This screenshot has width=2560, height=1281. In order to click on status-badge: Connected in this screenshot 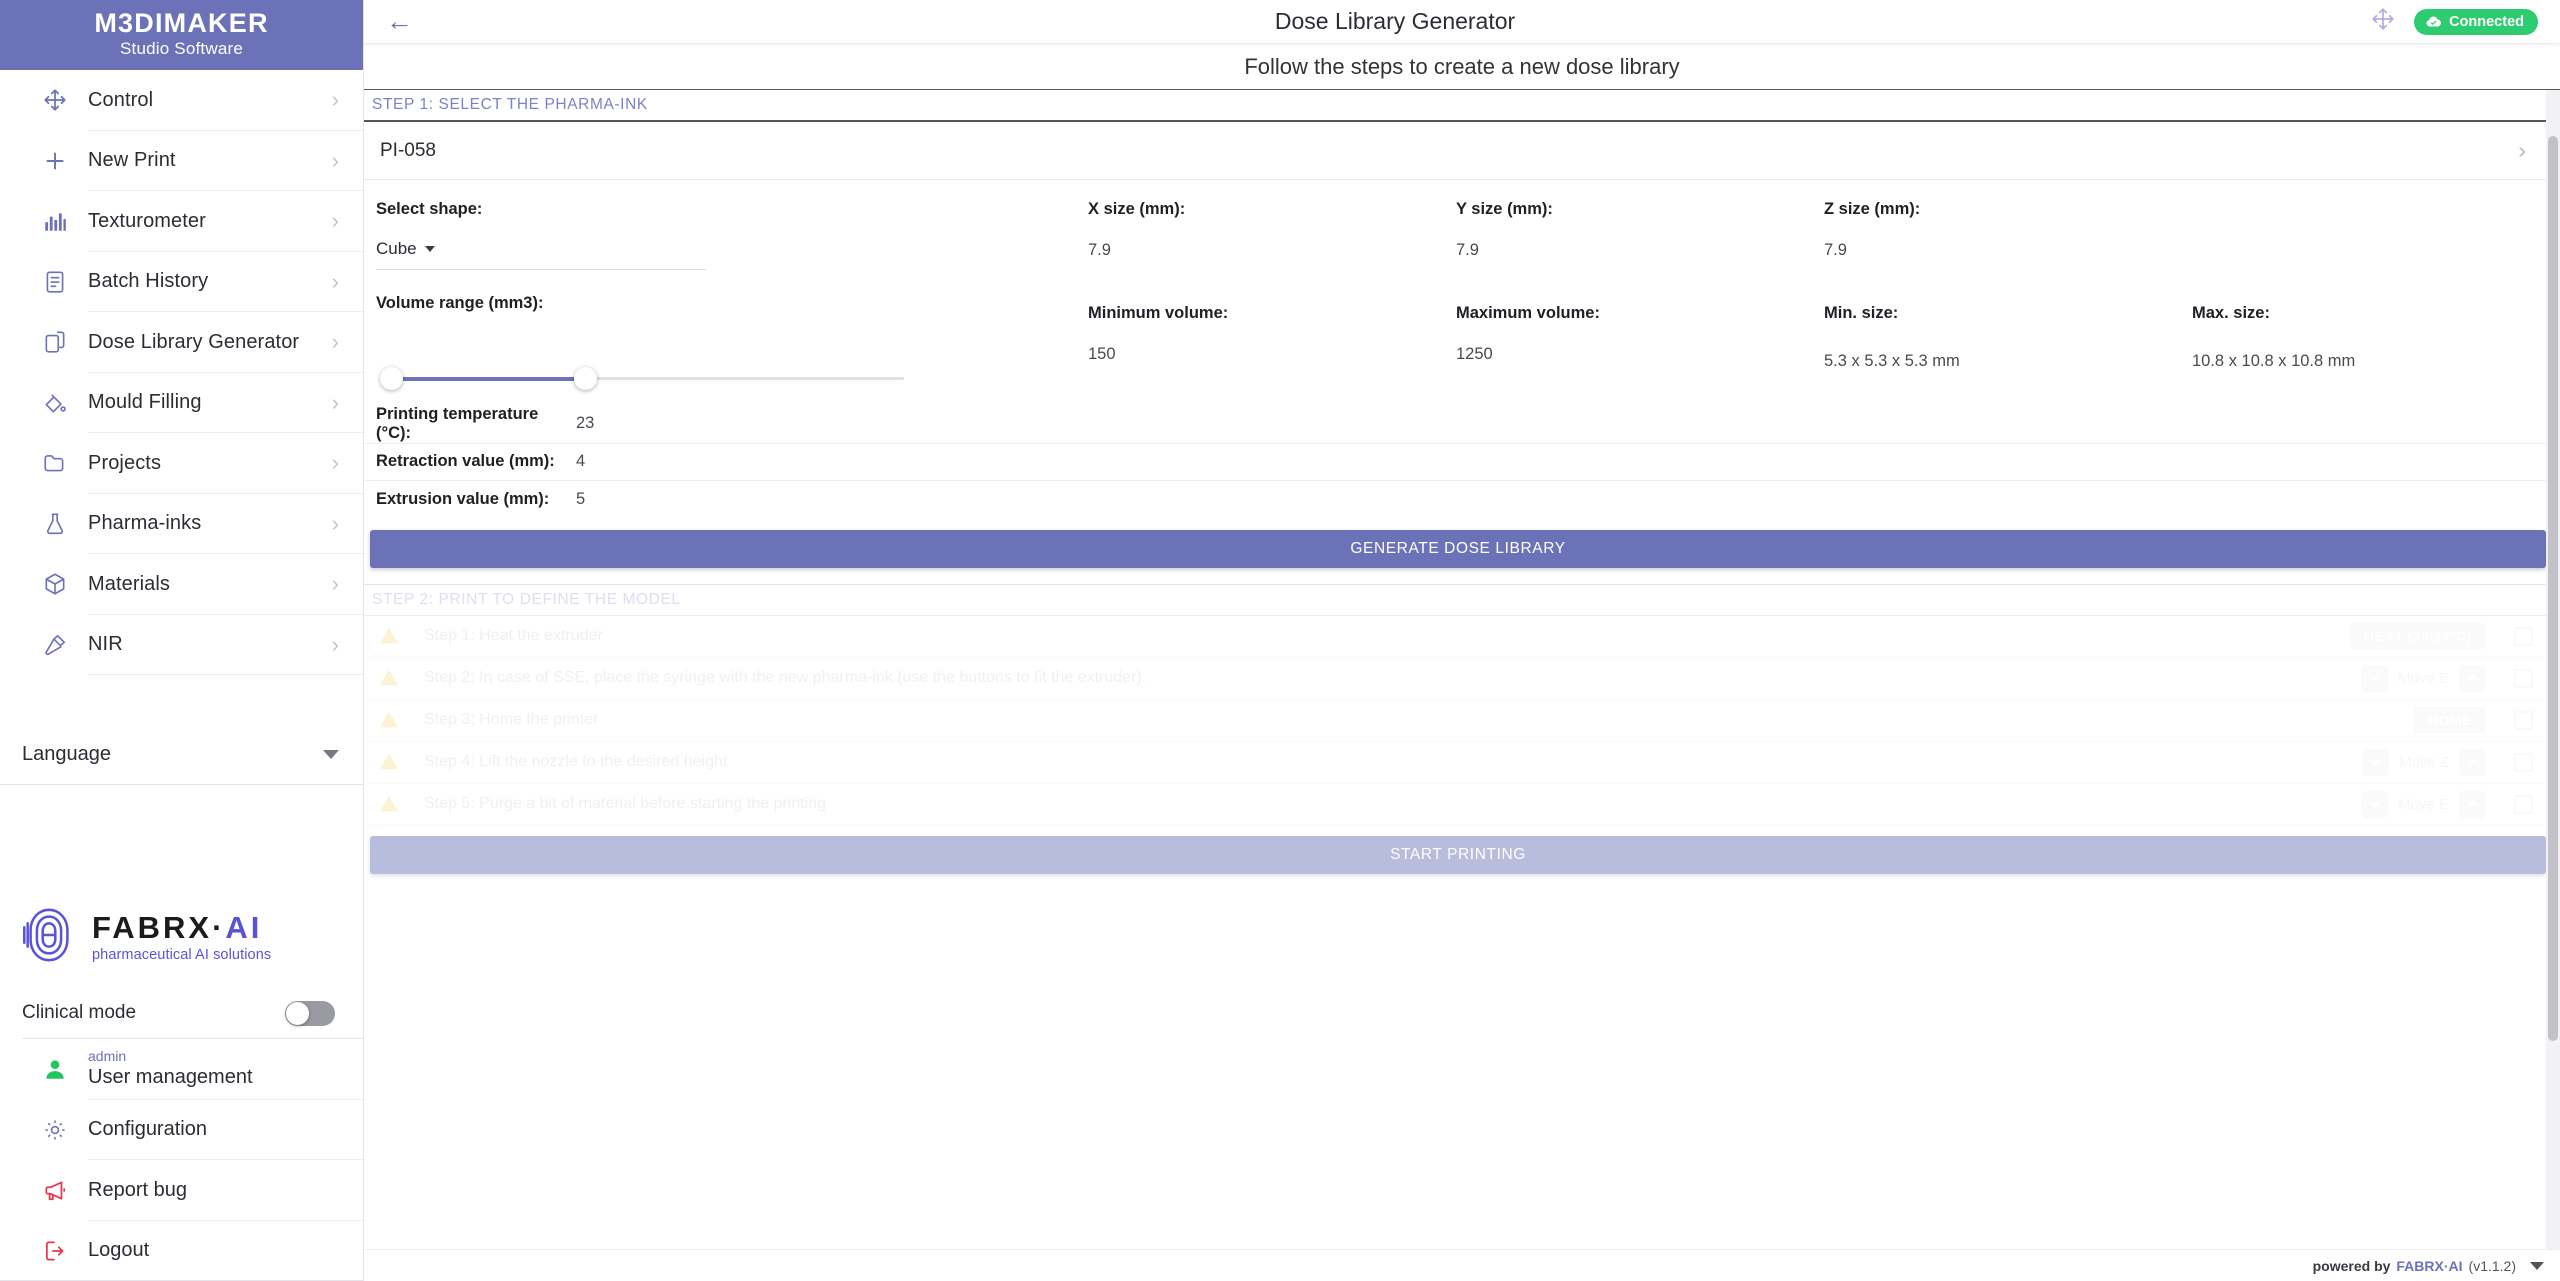, I will do `click(2476, 21)`.